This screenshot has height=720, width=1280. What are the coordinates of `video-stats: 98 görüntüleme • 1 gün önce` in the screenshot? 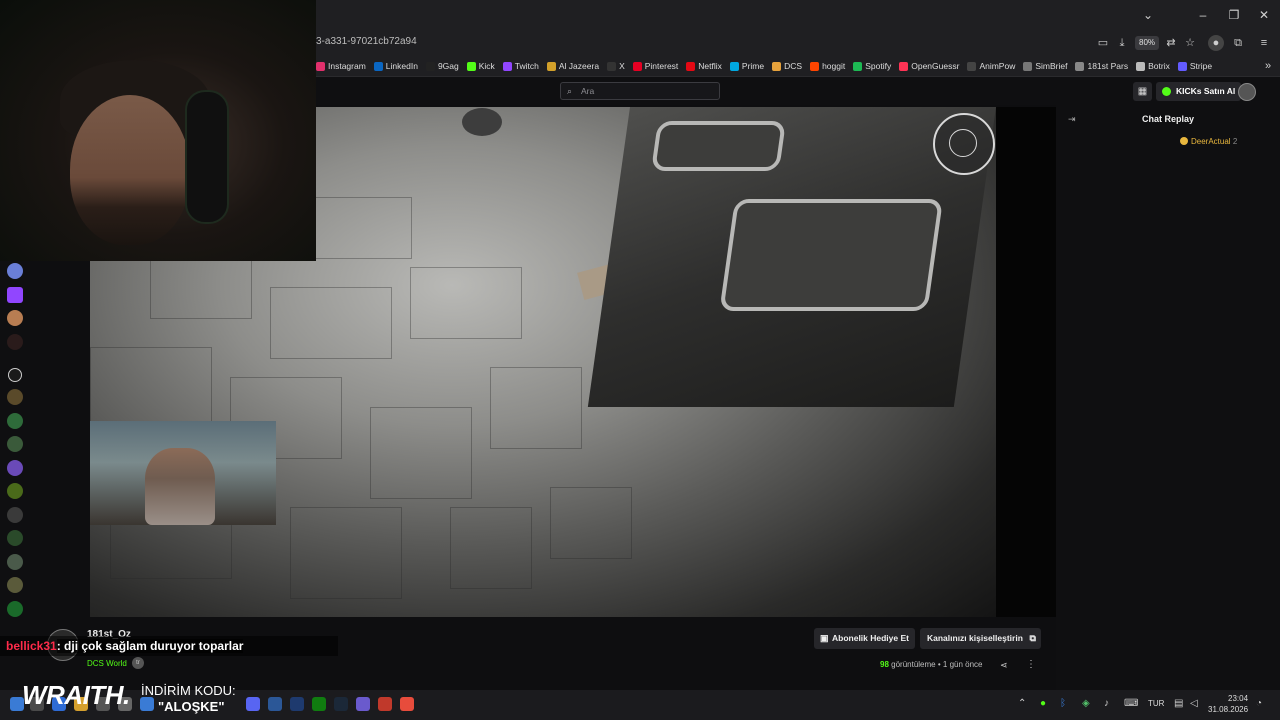 It's located at (931, 664).